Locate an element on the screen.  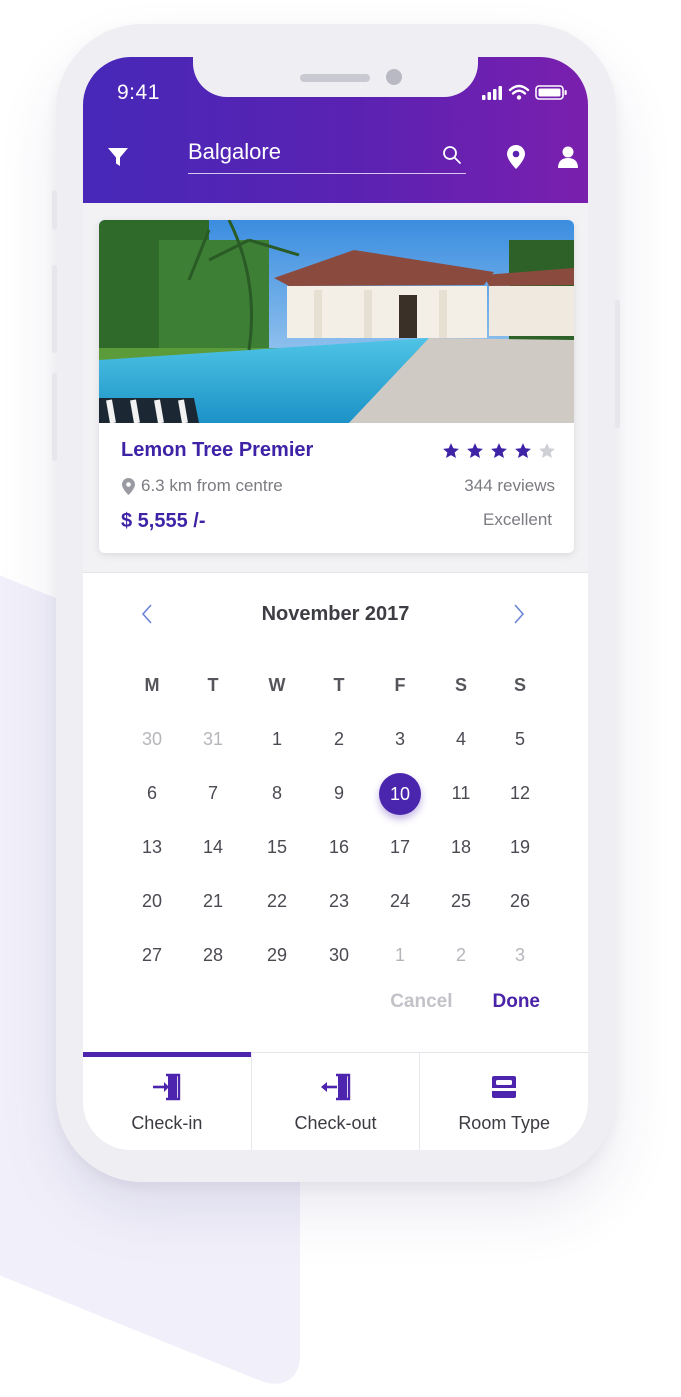
tab-check-out: Check-out is located at coordinates (336, 1101).